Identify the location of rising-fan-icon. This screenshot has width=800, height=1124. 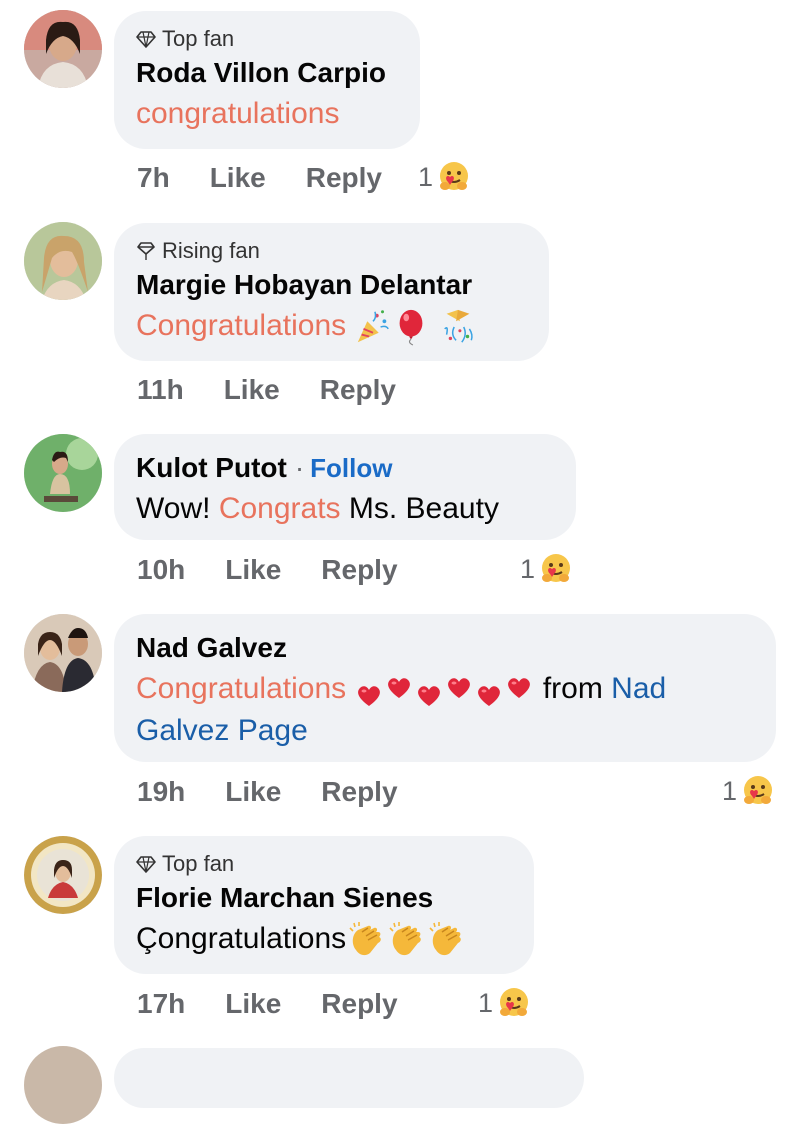
(146, 251).